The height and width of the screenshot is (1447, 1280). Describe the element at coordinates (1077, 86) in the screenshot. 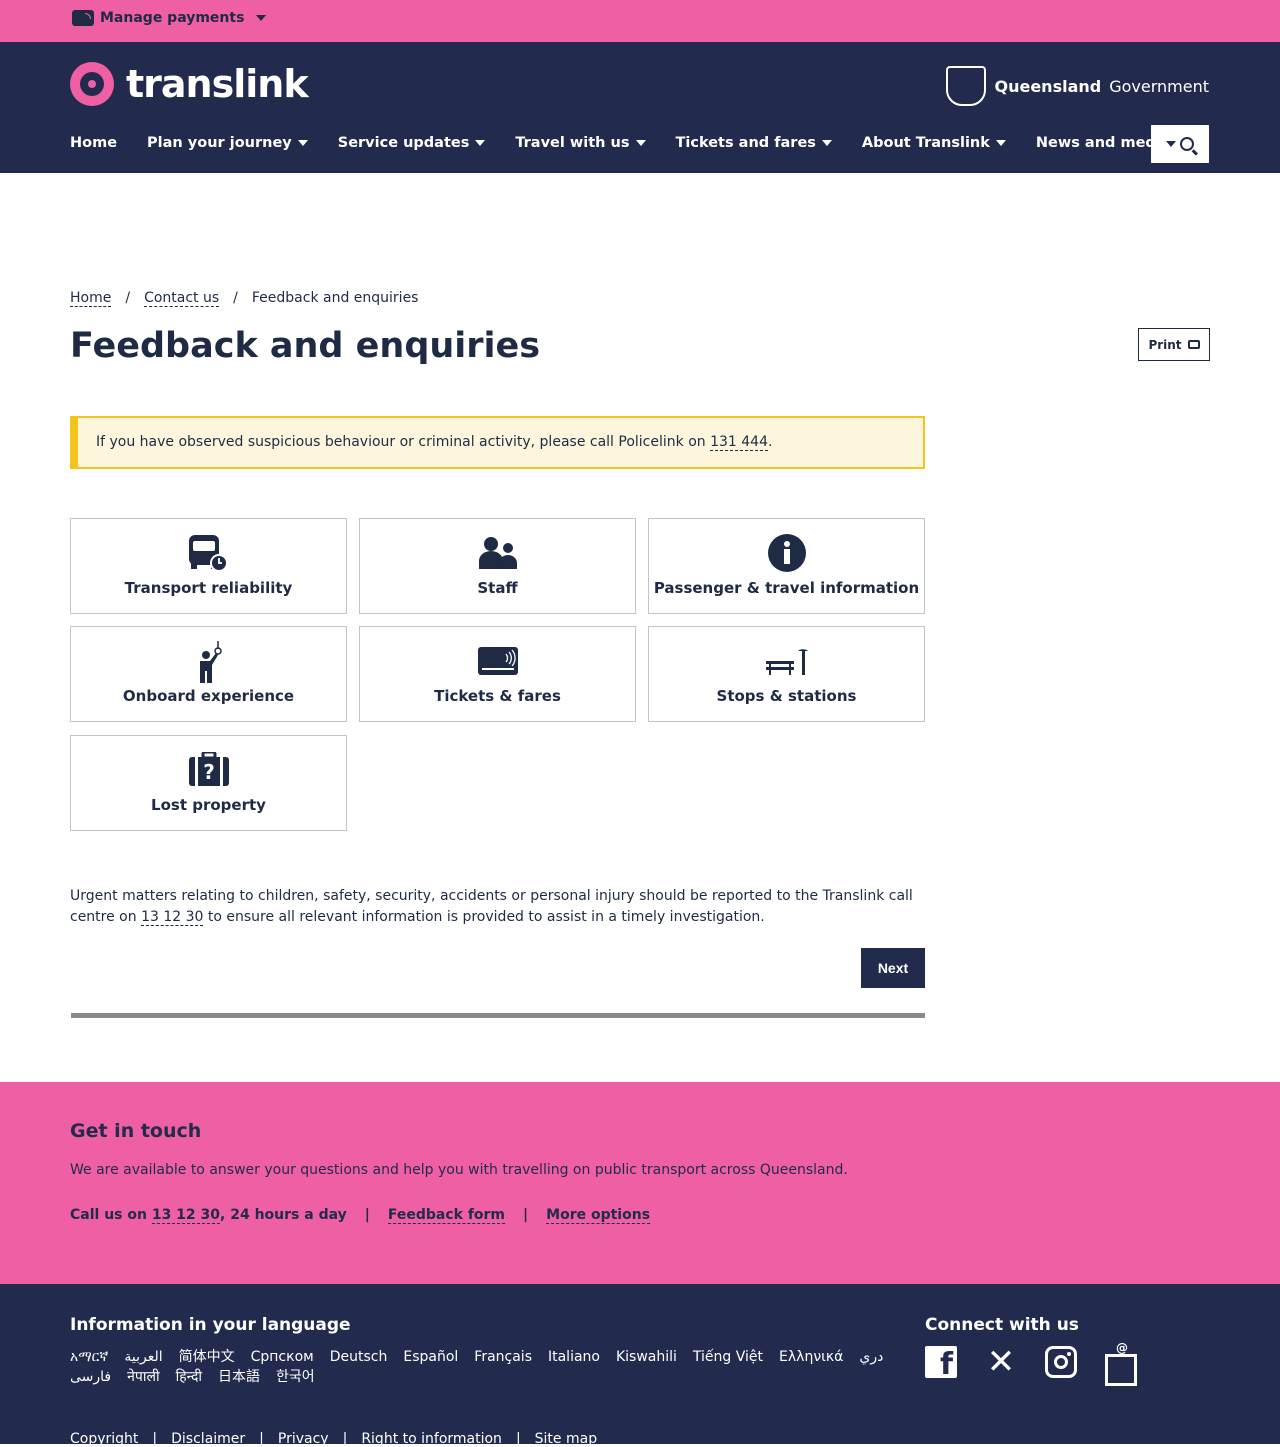

I see `queensland-government-logo: Queensland Government` at that location.